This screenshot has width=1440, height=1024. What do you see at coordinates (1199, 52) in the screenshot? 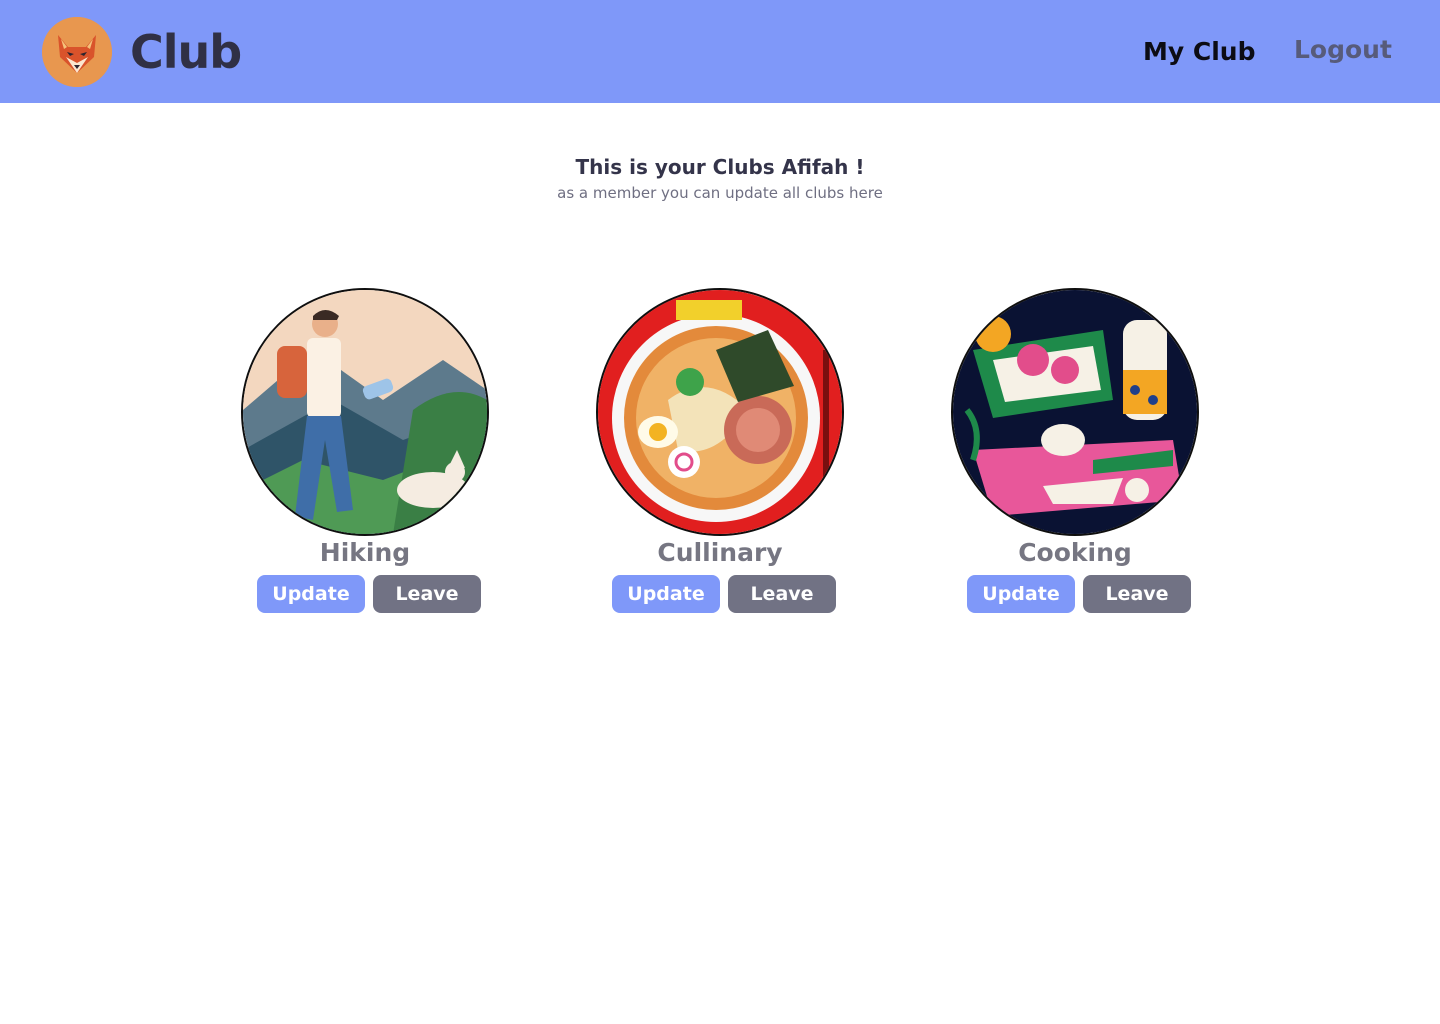
I see `nav-my-club-link: My Club` at bounding box center [1199, 52].